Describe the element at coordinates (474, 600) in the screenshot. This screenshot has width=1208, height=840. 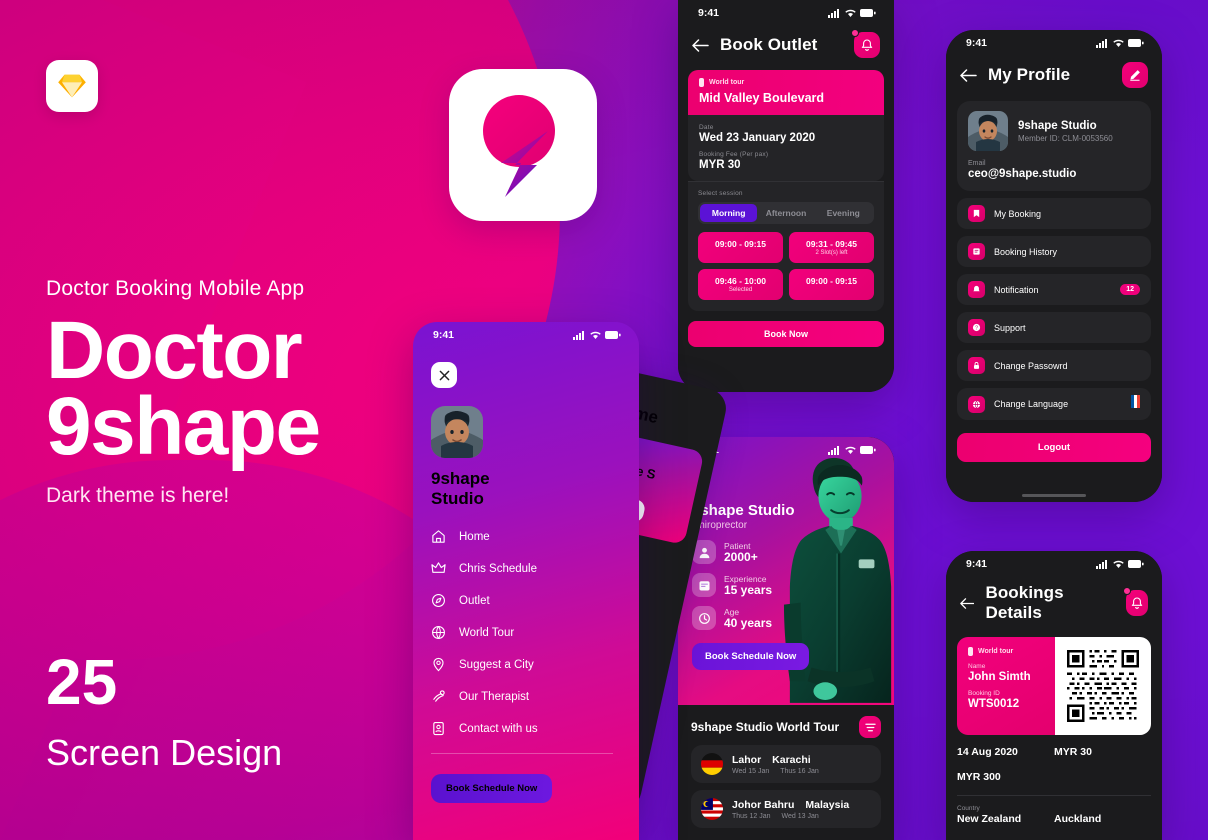
I see `sidebar-item-label: Outlet` at that location.